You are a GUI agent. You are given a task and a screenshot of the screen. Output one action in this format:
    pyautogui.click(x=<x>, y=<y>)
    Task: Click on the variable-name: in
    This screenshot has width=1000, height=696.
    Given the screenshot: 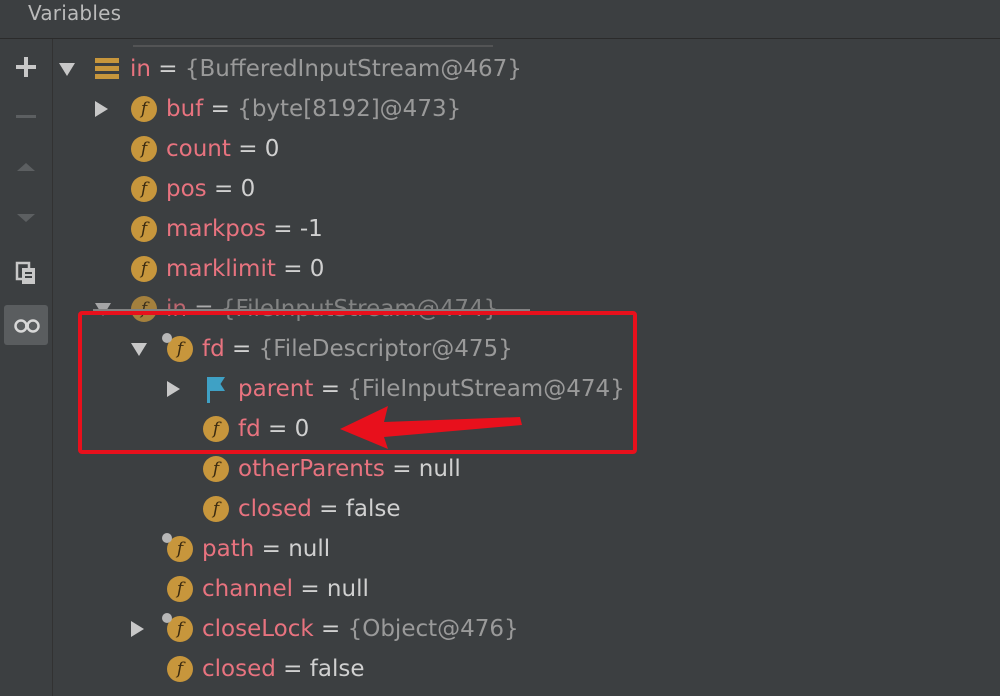 What is the action you would take?
    pyautogui.click(x=140, y=69)
    